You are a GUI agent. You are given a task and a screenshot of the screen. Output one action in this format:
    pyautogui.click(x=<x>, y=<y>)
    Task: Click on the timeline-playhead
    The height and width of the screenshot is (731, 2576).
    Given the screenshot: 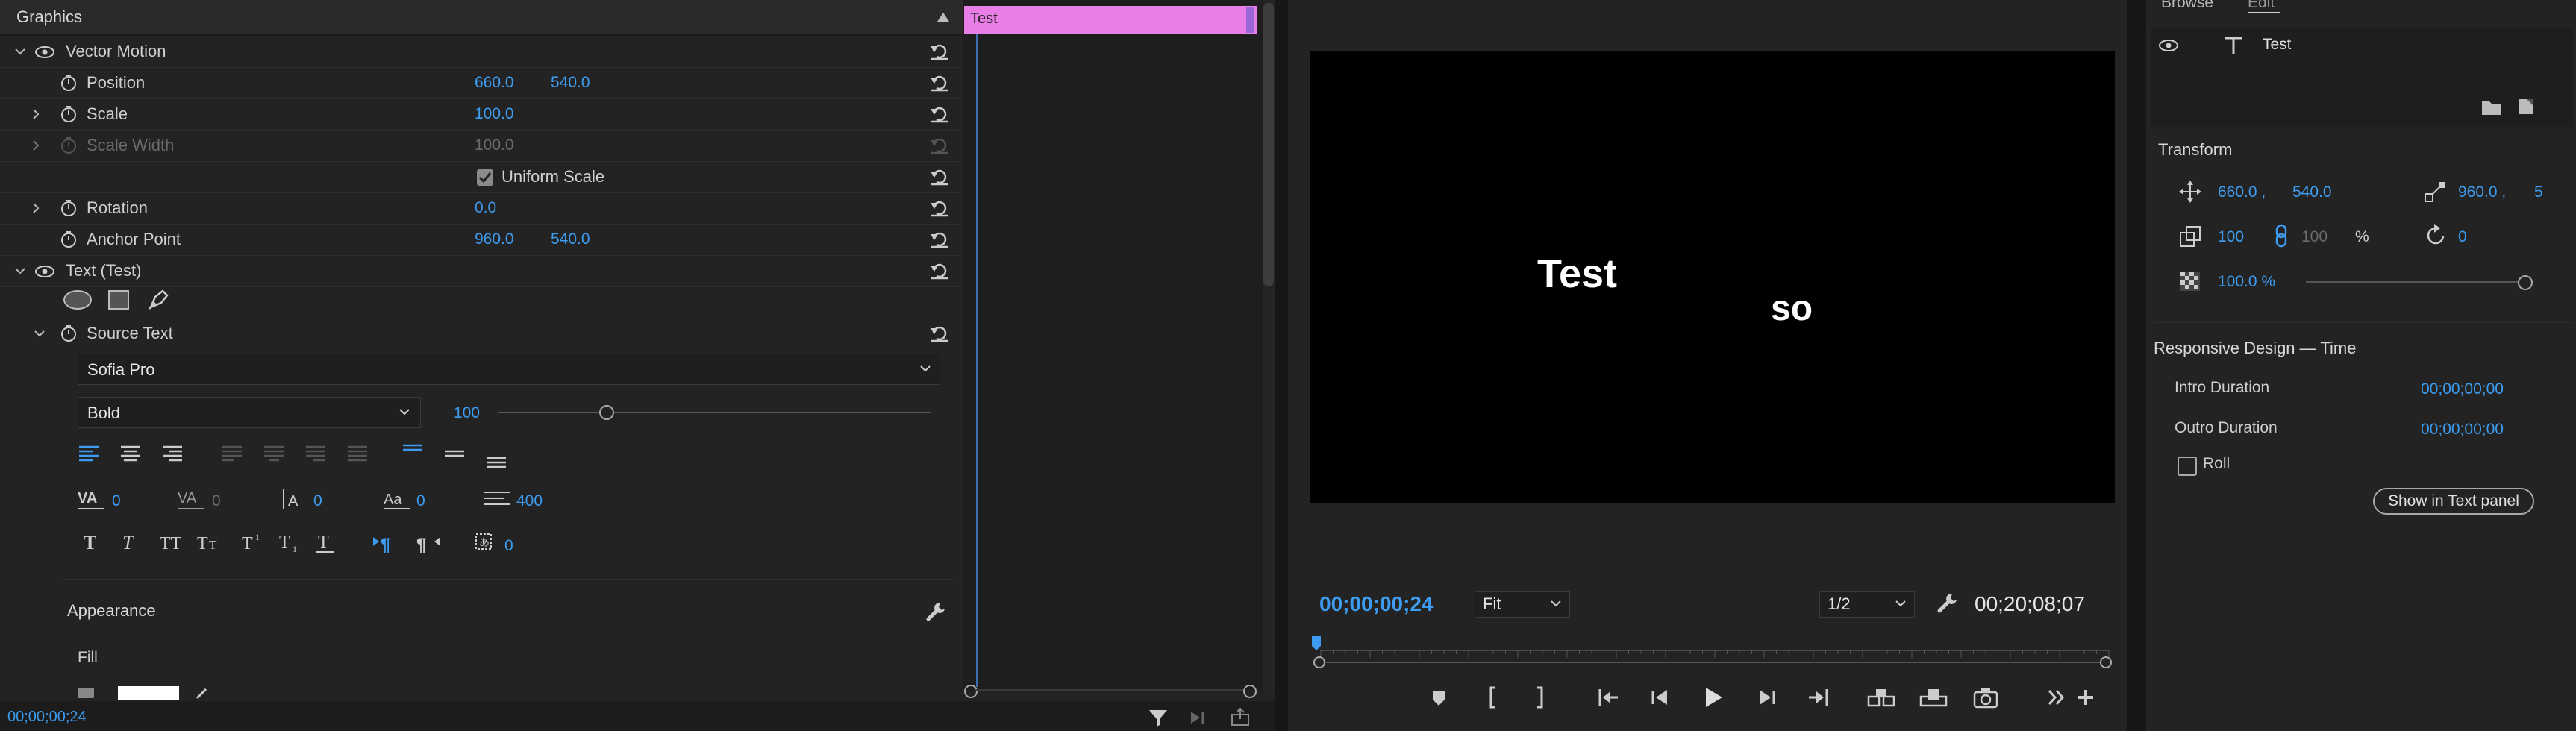 What is the action you would take?
    pyautogui.click(x=977, y=360)
    